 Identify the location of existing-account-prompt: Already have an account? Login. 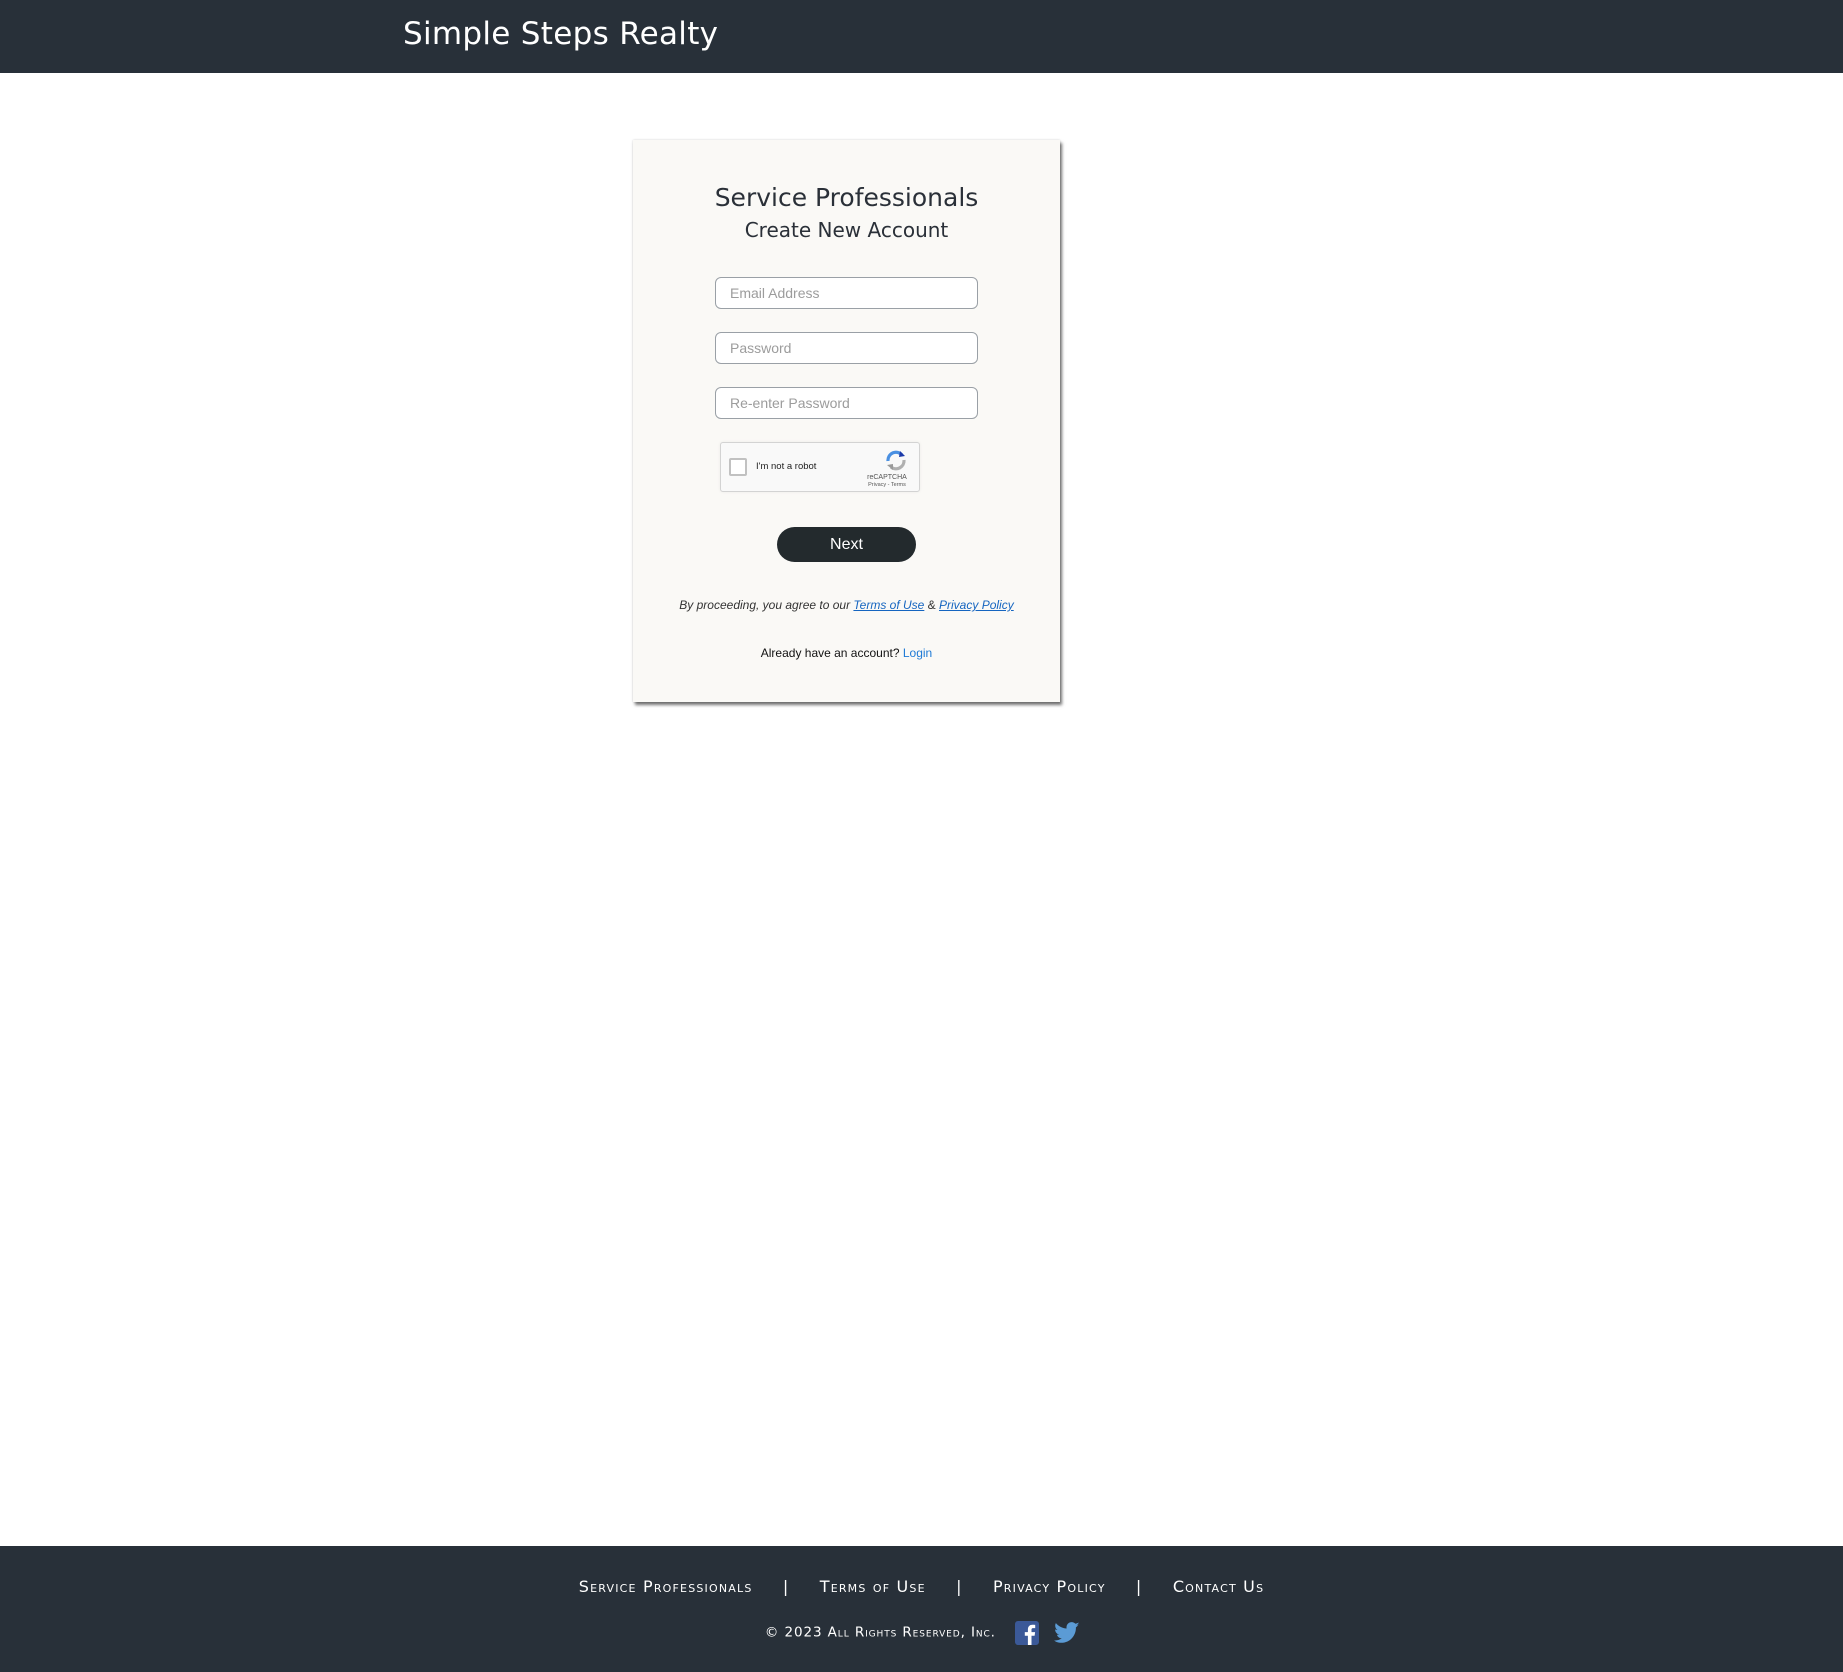
(846, 653).